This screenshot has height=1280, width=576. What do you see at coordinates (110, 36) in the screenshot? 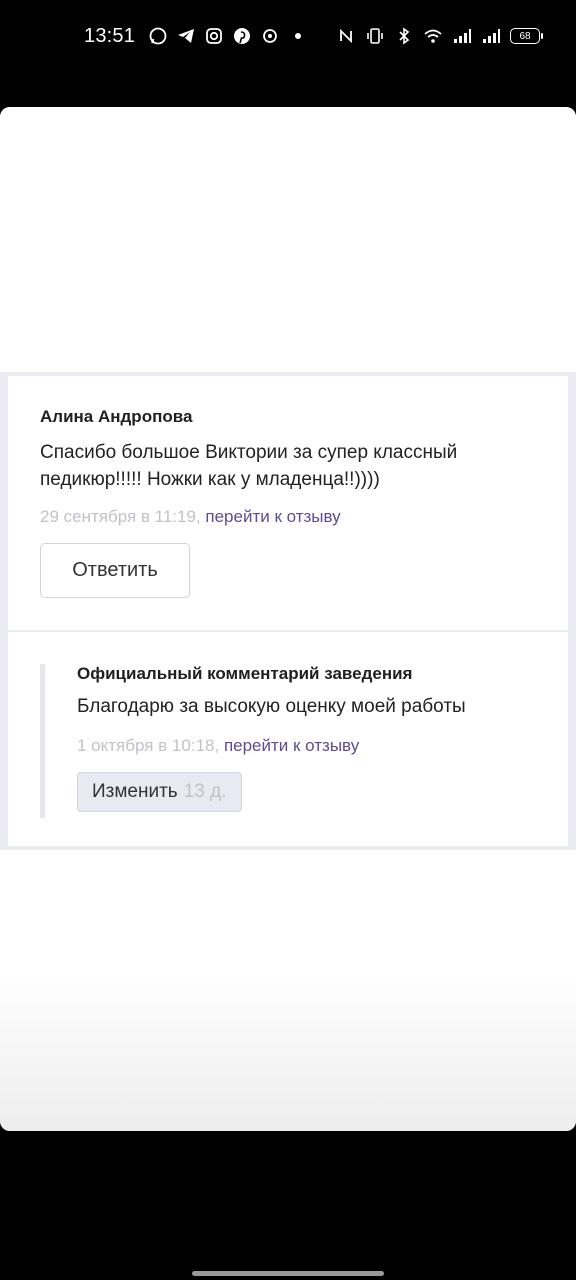
I see `status-time: 13:51` at bounding box center [110, 36].